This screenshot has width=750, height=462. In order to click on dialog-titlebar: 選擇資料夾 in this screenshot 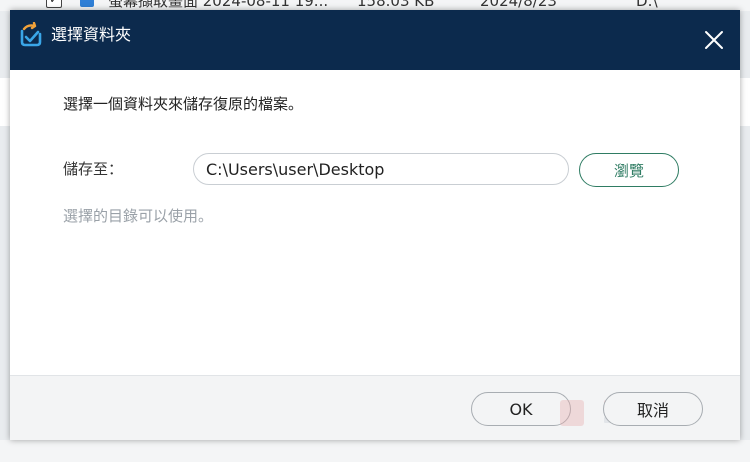, I will do `click(375, 40)`.